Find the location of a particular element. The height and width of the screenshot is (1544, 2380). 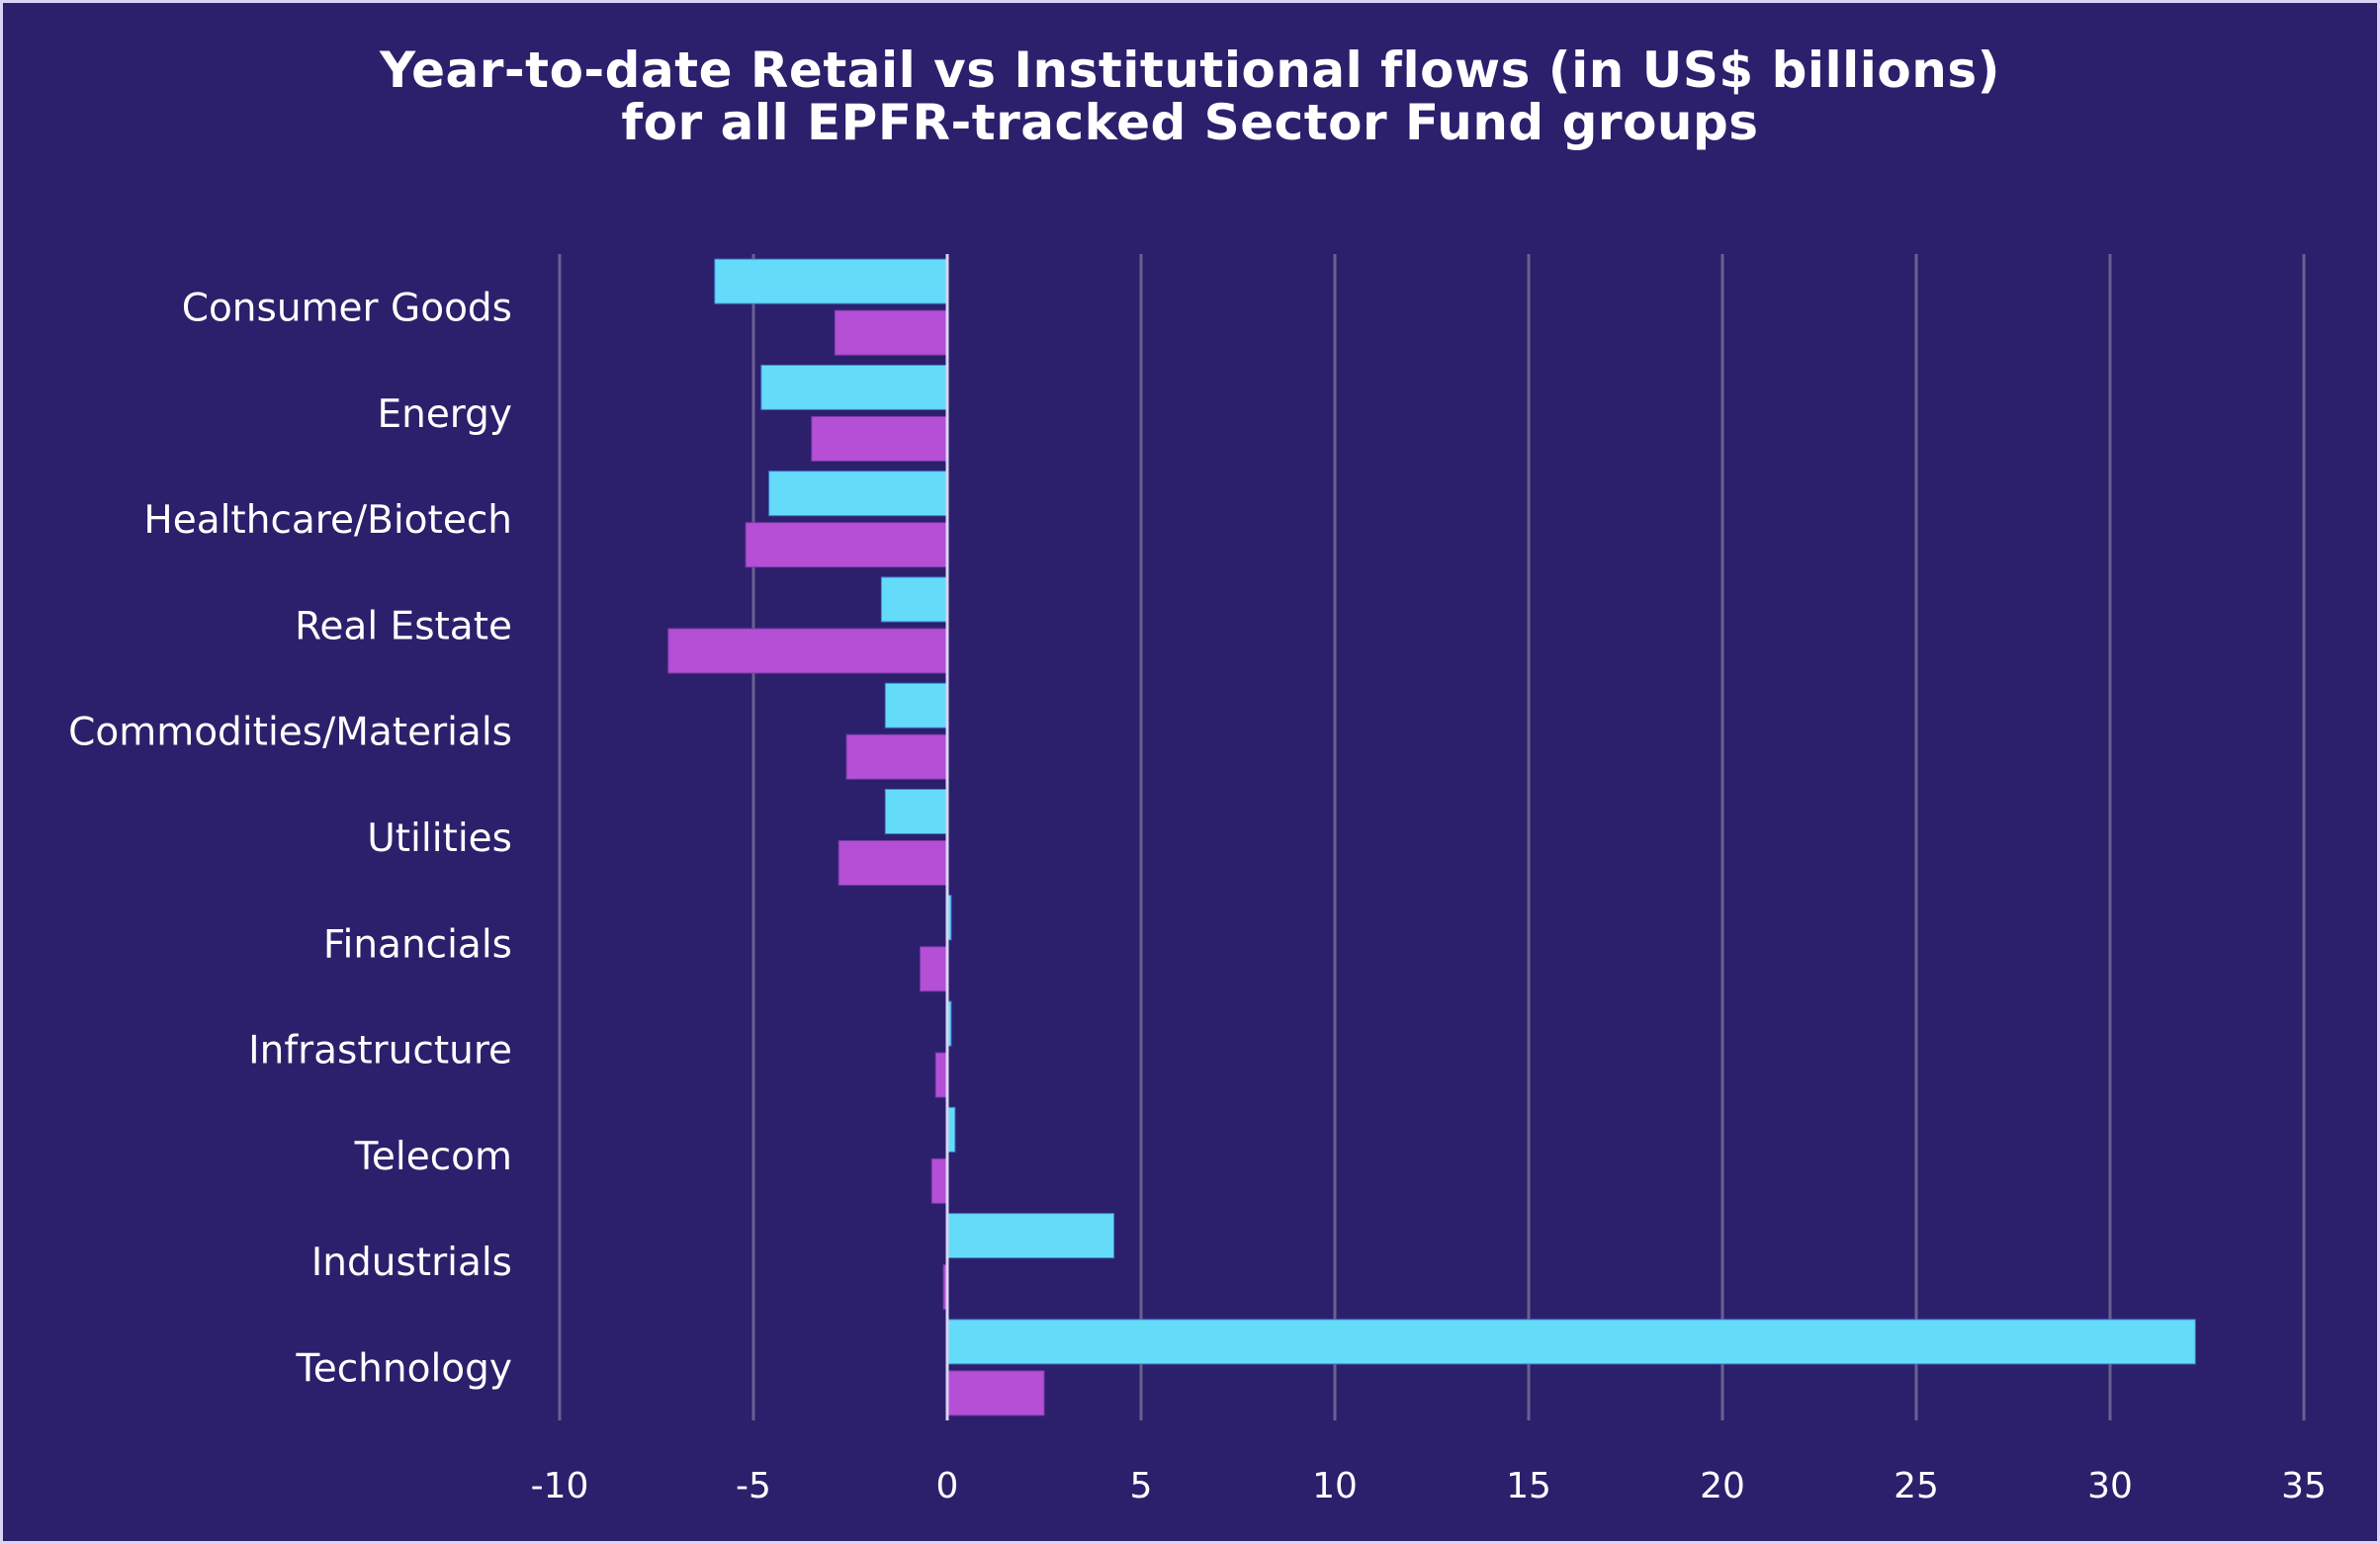

bar-institutional-utilities is located at coordinates (892, 863).